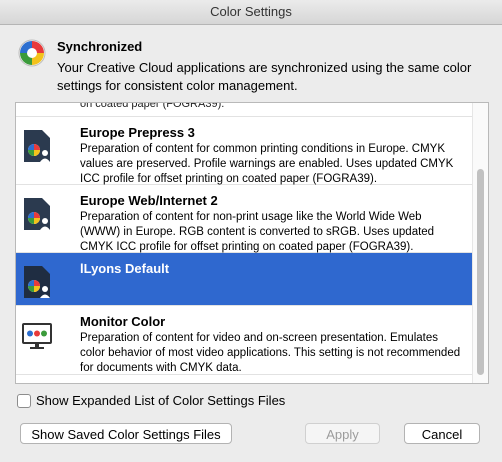 This screenshot has height=462, width=502. I want to click on scrollbar-thumb, so click(480, 272).